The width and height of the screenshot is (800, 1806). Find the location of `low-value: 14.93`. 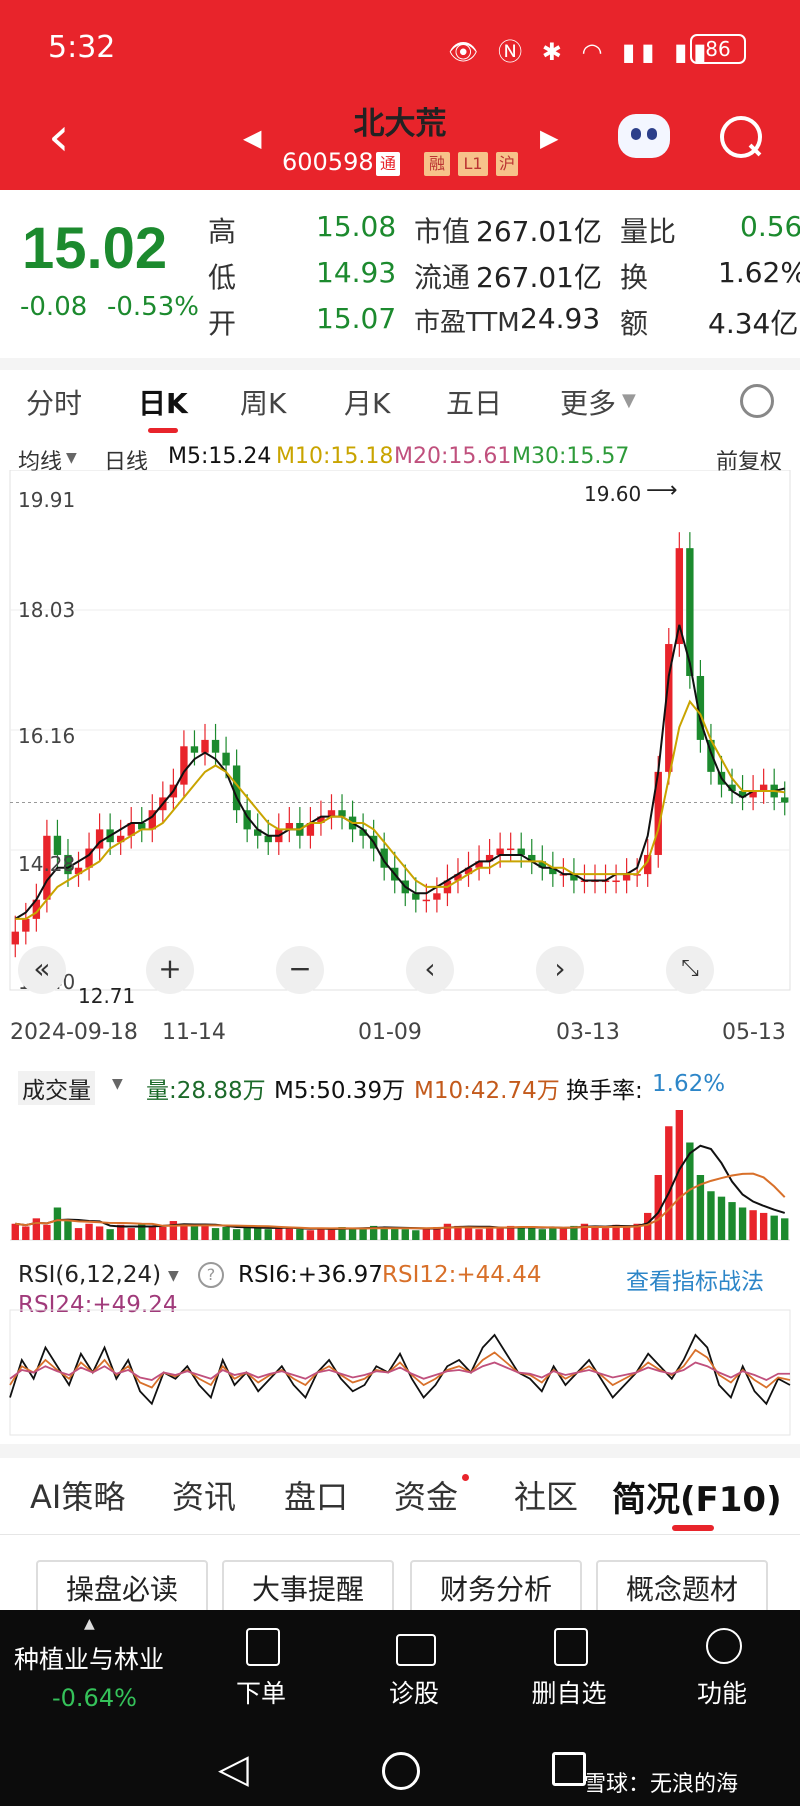

low-value: 14.93 is located at coordinates (356, 272).